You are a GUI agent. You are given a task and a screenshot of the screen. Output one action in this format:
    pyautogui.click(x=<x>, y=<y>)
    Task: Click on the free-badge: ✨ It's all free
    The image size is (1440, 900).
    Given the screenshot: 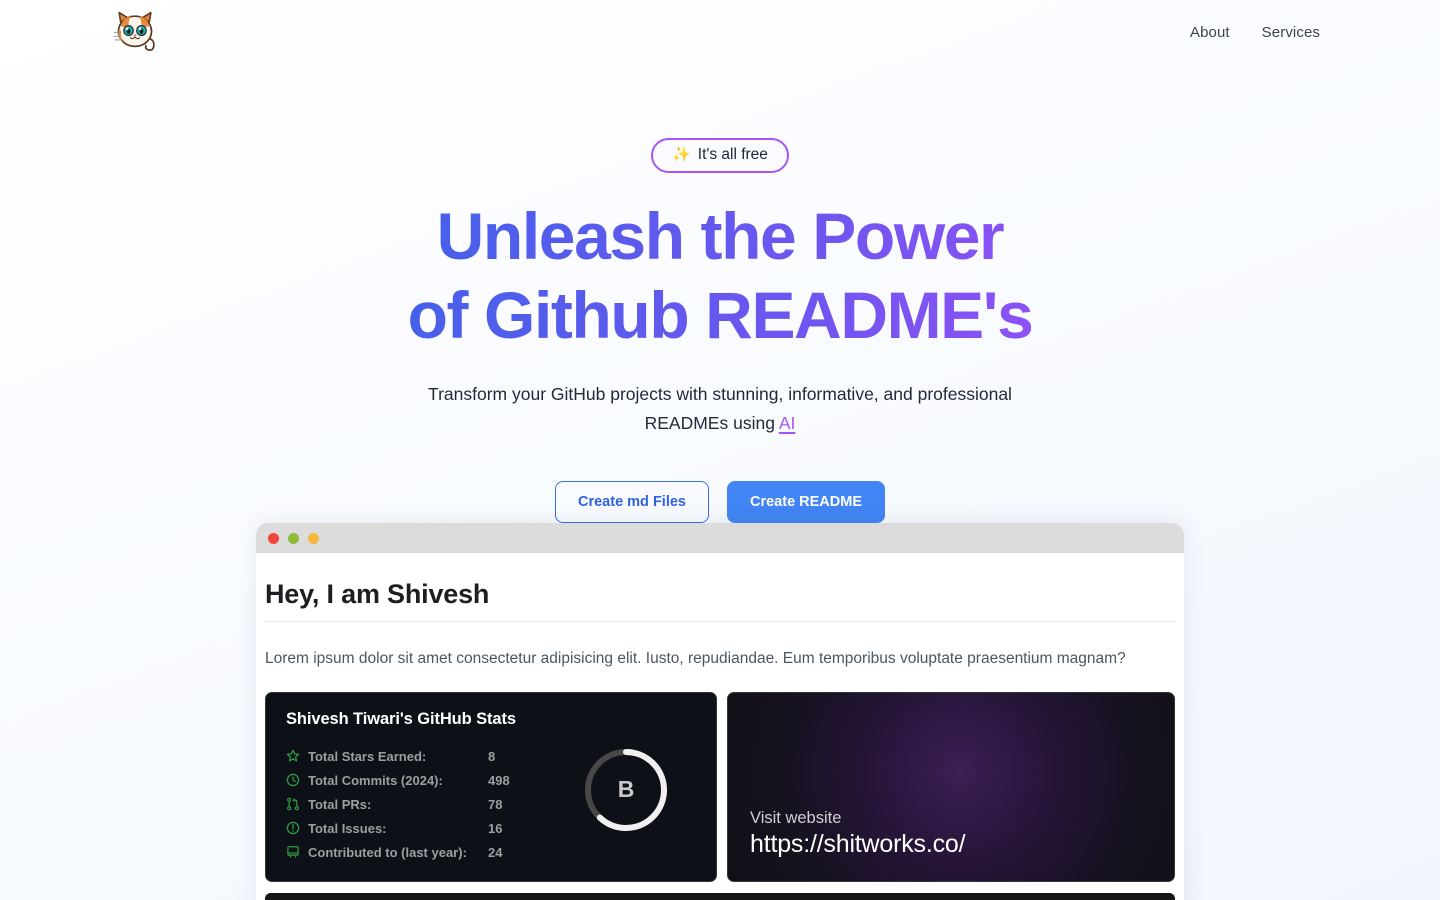 What is the action you would take?
    pyautogui.click(x=720, y=155)
    